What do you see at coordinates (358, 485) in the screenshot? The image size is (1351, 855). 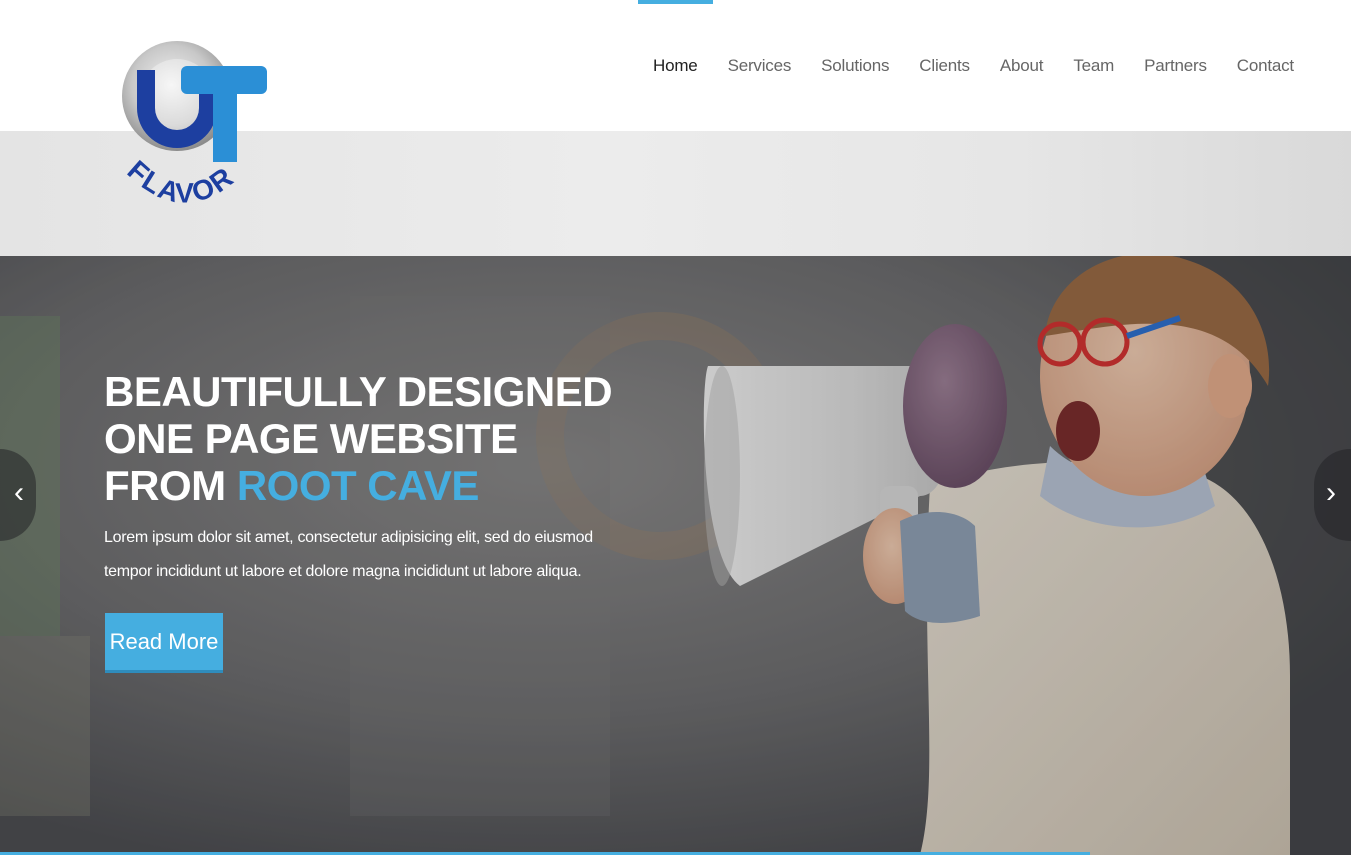 I see `hero-title-accent: ROOT CAVE` at bounding box center [358, 485].